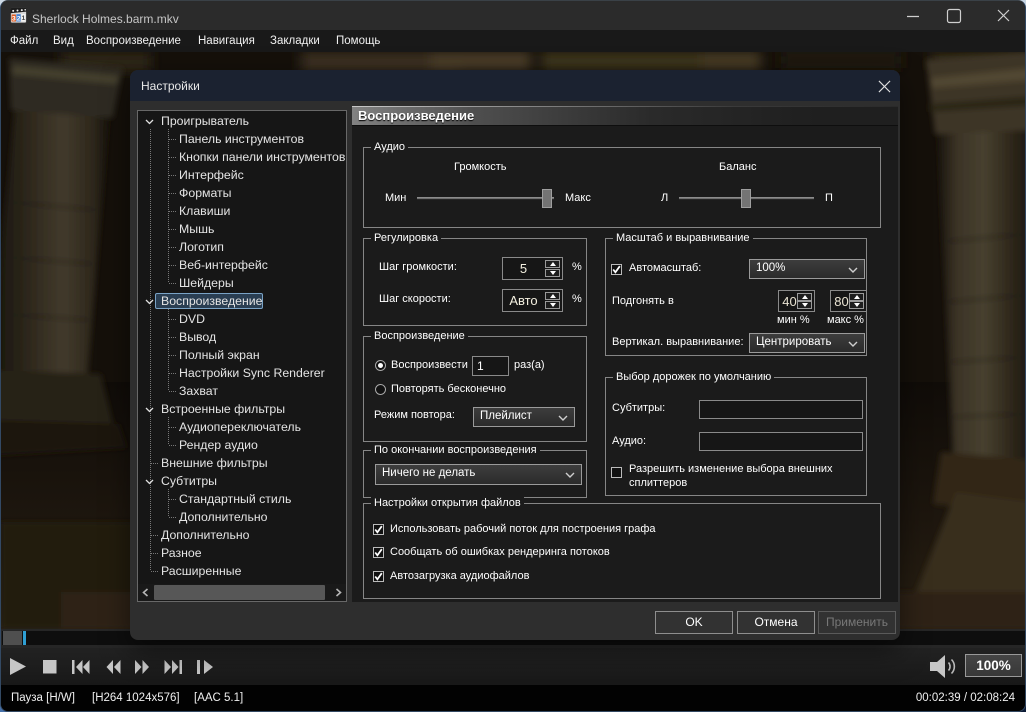  Describe the element at coordinates (14, 19) in the screenshot. I see `svg-text: 3` at that location.